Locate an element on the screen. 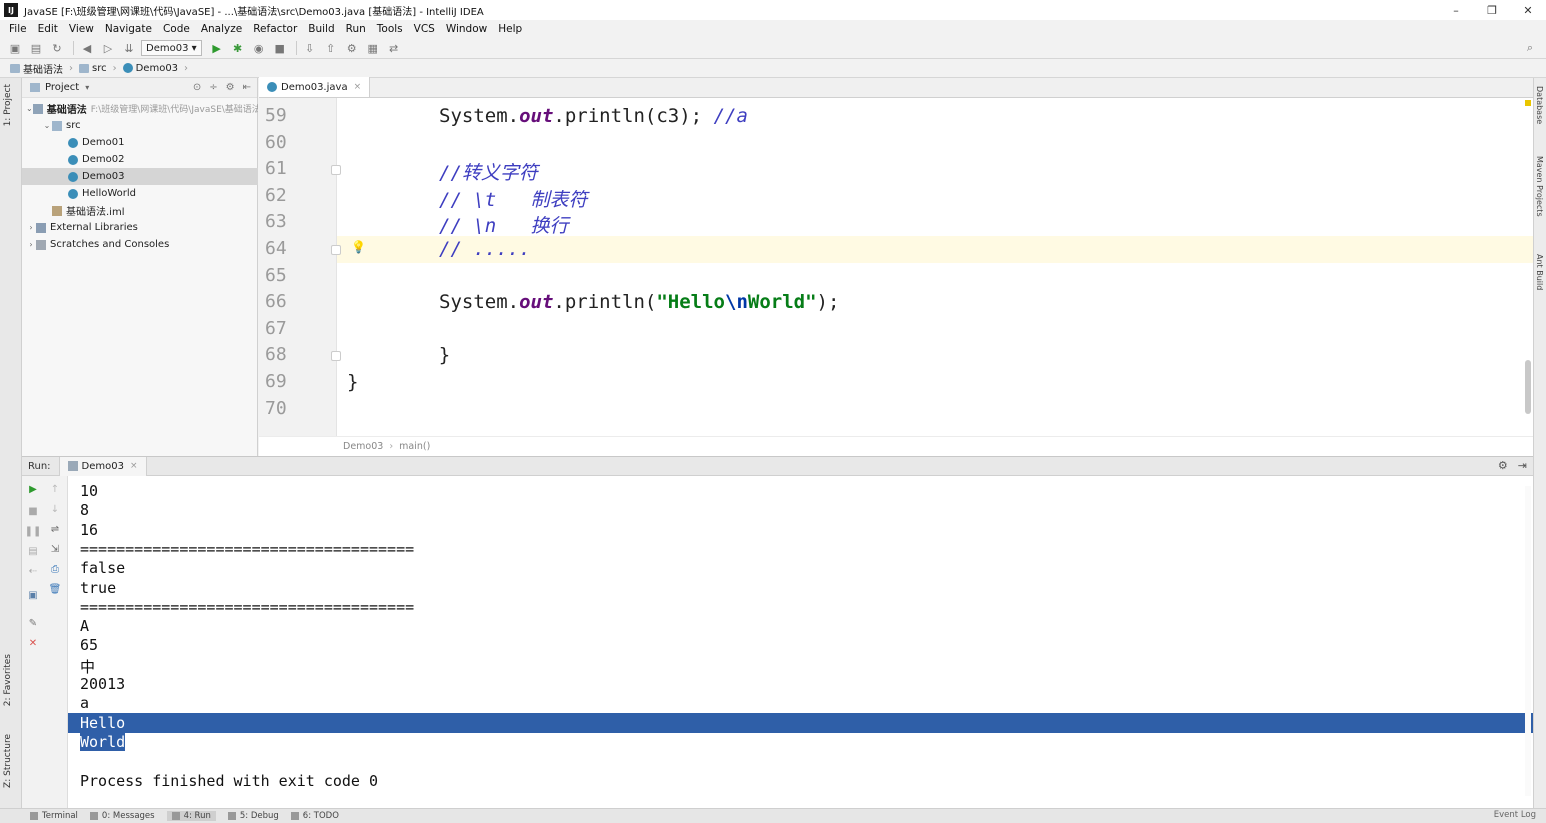 This screenshot has width=1546, height=823. editor-crumb-method: main() is located at coordinates (414, 446).